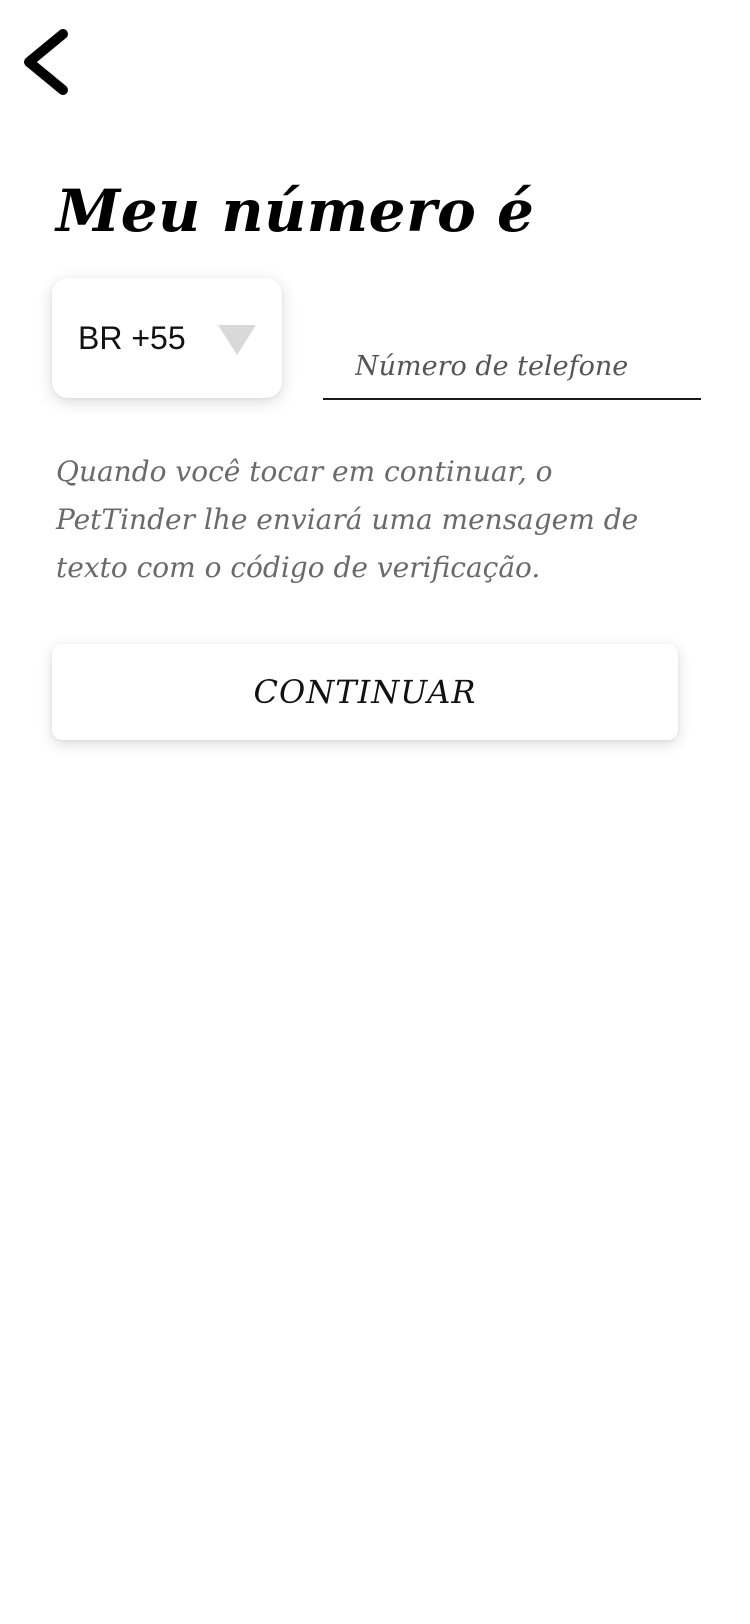 The height and width of the screenshot is (1624, 750). What do you see at coordinates (132, 337) in the screenshot?
I see `country-code-value: BR +55` at bounding box center [132, 337].